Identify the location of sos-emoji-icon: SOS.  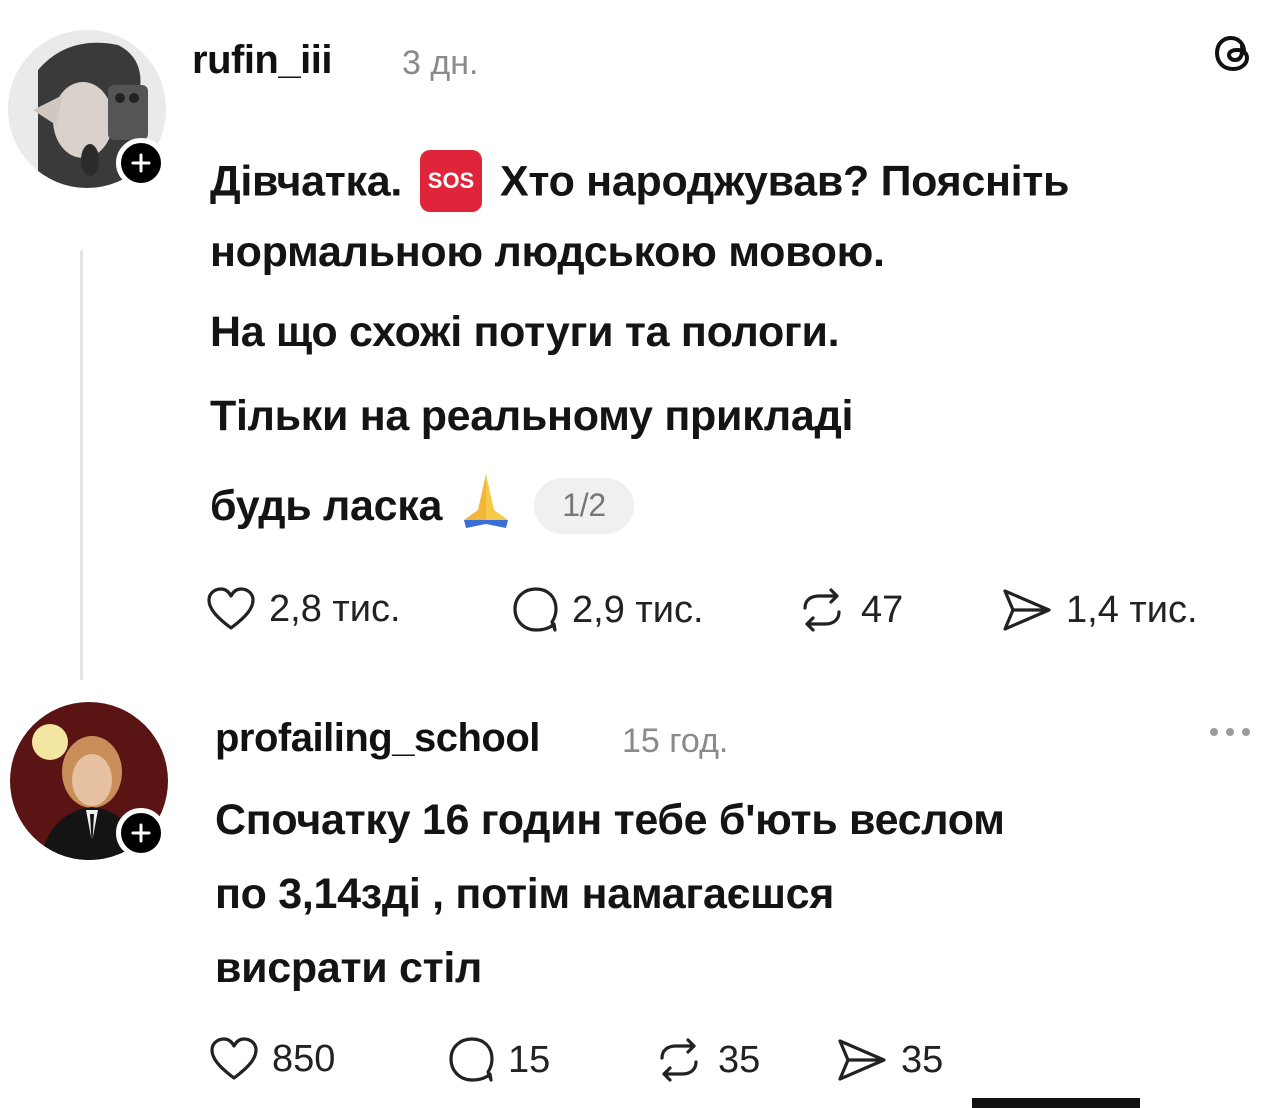
(451, 181).